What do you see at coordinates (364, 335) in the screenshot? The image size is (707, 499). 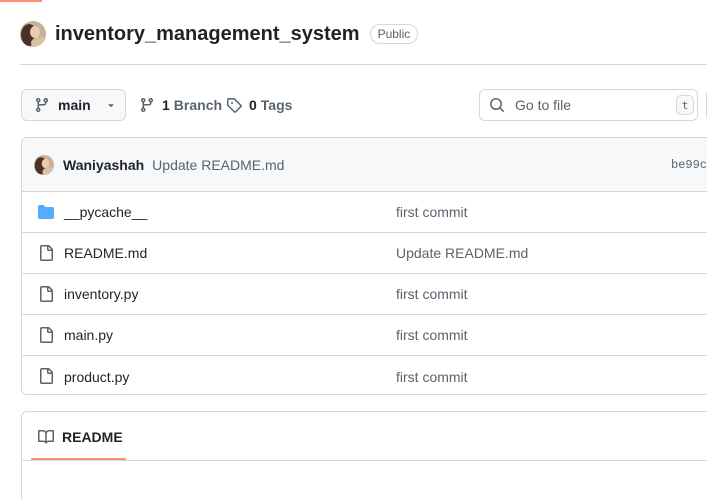 I see `file-row: main.py first commit` at bounding box center [364, 335].